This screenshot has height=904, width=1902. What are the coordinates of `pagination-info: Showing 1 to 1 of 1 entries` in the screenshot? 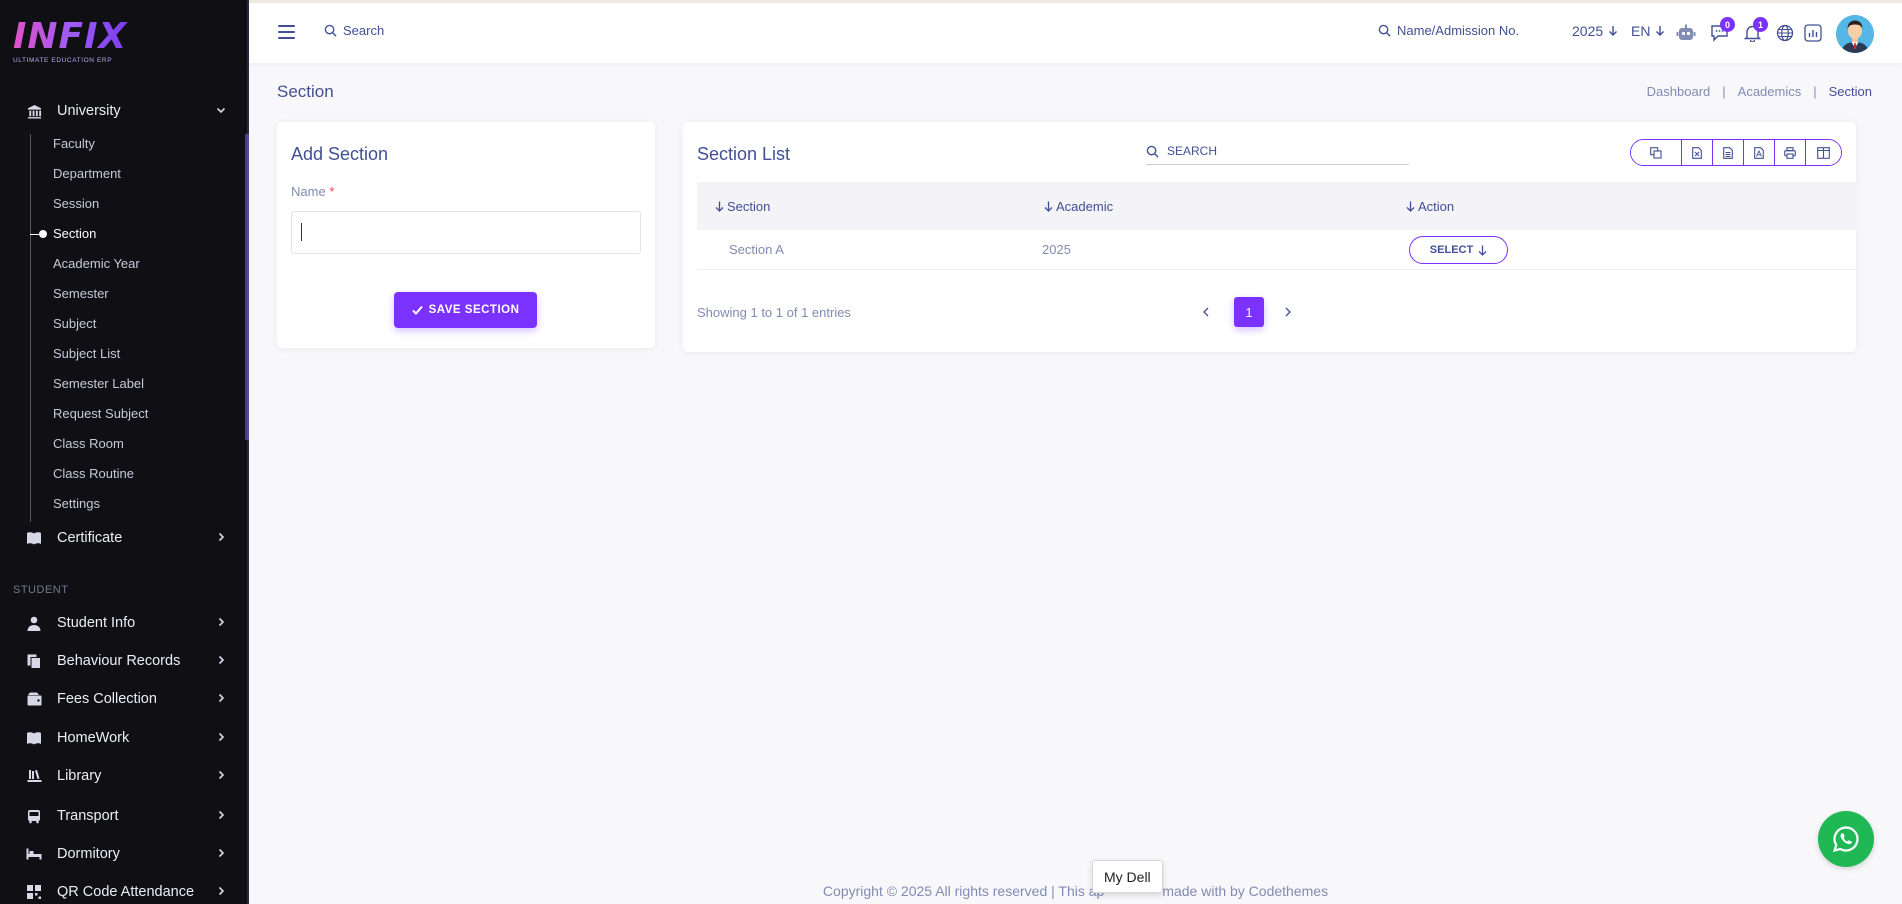 It's located at (774, 312).